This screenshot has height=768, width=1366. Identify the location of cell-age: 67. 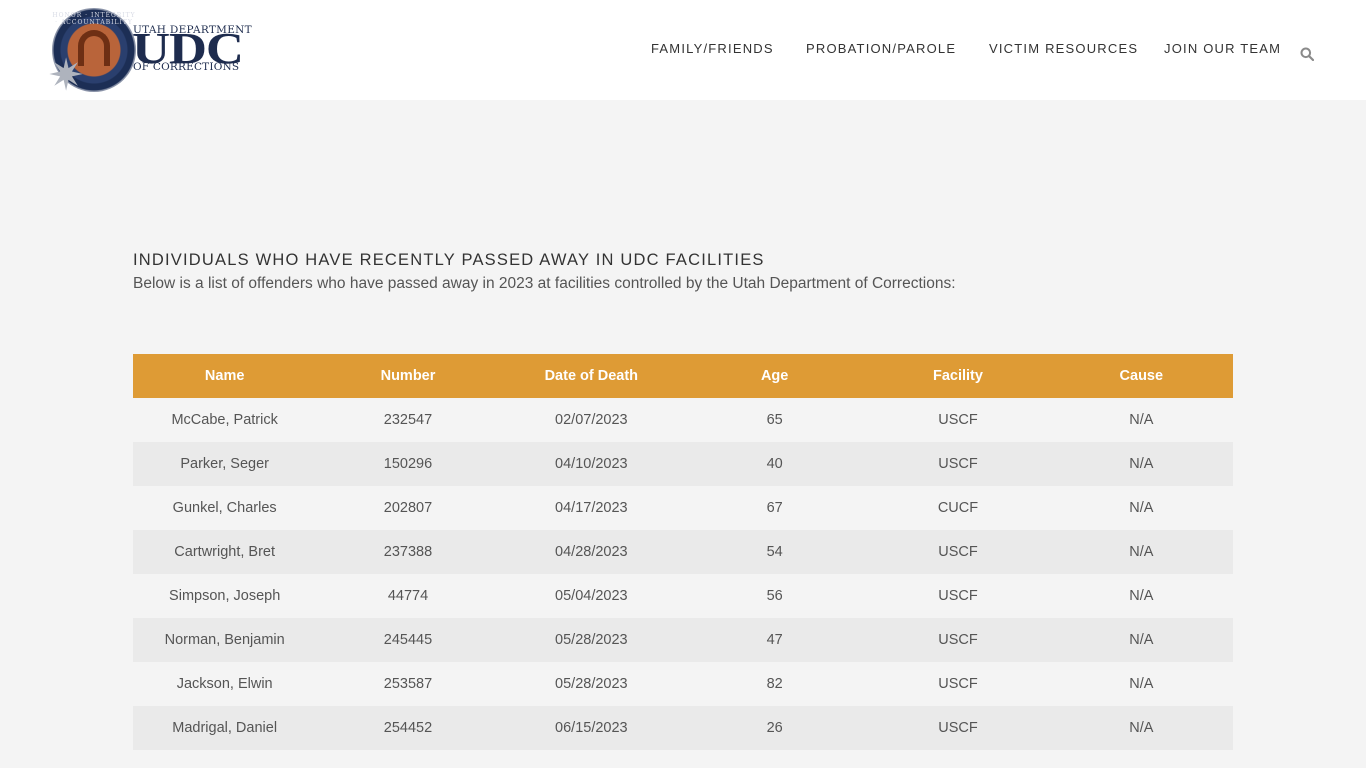
(774, 508).